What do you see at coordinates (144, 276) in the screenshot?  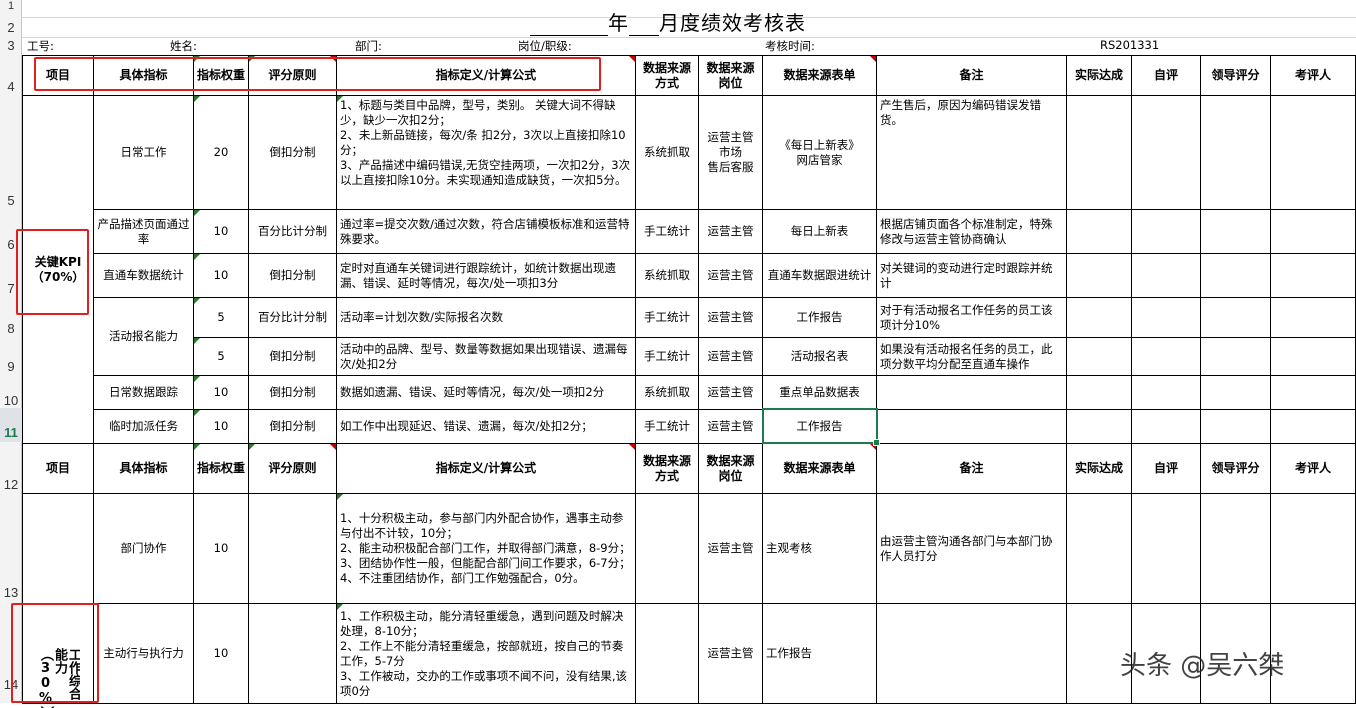 I see `indicator-cell: 直通车数据统计` at bounding box center [144, 276].